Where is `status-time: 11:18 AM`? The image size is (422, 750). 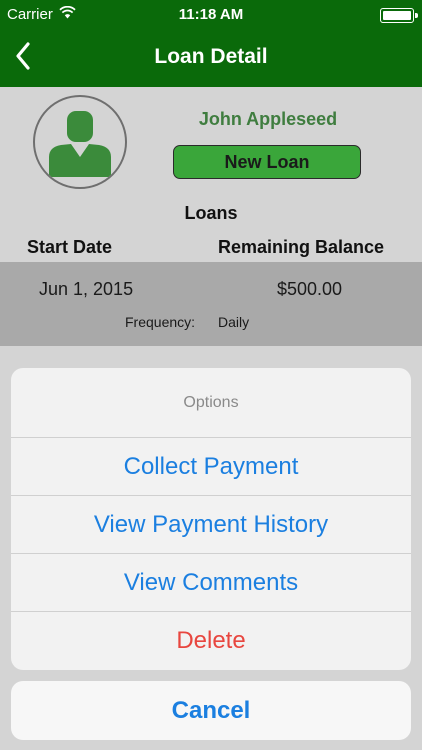 status-time: 11:18 AM is located at coordinates (211, 14).